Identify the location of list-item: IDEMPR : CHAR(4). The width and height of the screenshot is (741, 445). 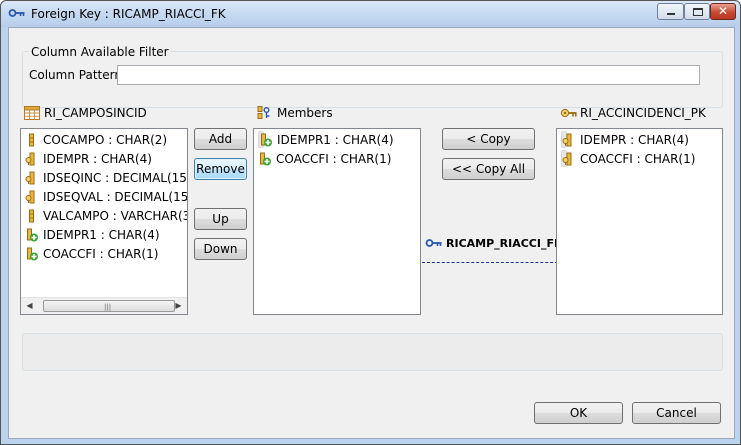
(625, 139).